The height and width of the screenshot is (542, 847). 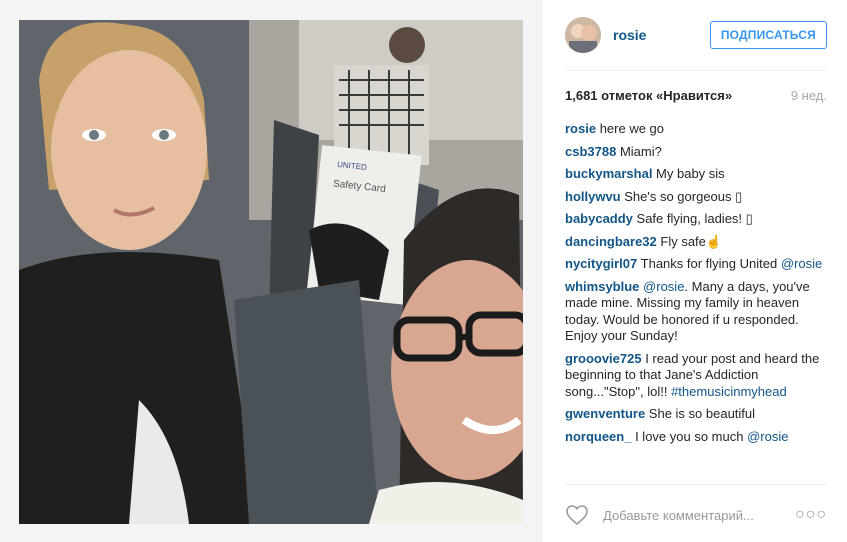 I want to click on comment-item: dancingbare32 Fly safe☝, so click(x=697, y=242).